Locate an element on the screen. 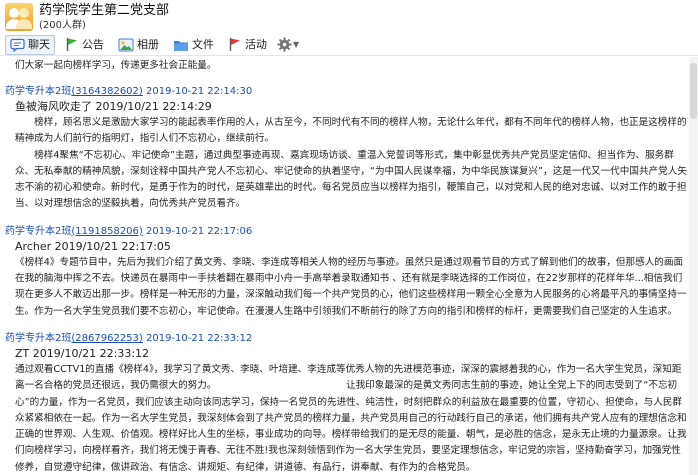  tab-chat-label: 聊天 is located at coordinates (39, 44).